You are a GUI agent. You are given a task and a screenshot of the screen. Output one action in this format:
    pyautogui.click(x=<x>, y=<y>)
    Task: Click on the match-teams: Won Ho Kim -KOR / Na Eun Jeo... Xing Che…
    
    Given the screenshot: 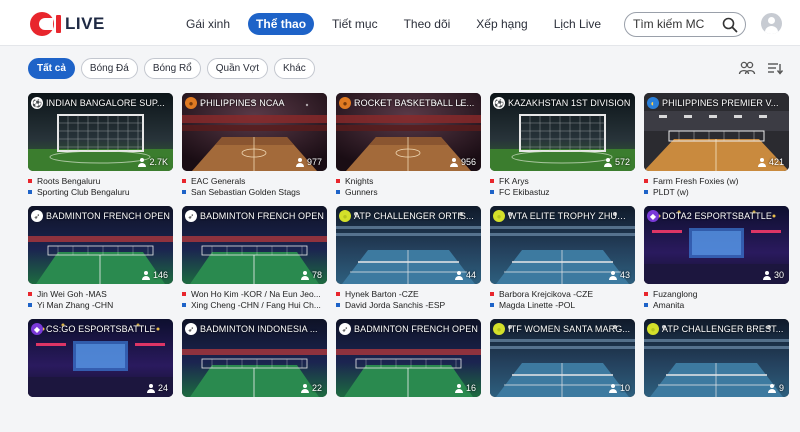 What is the action you would take?
    pyautogui.click(x=254, y=299)
    